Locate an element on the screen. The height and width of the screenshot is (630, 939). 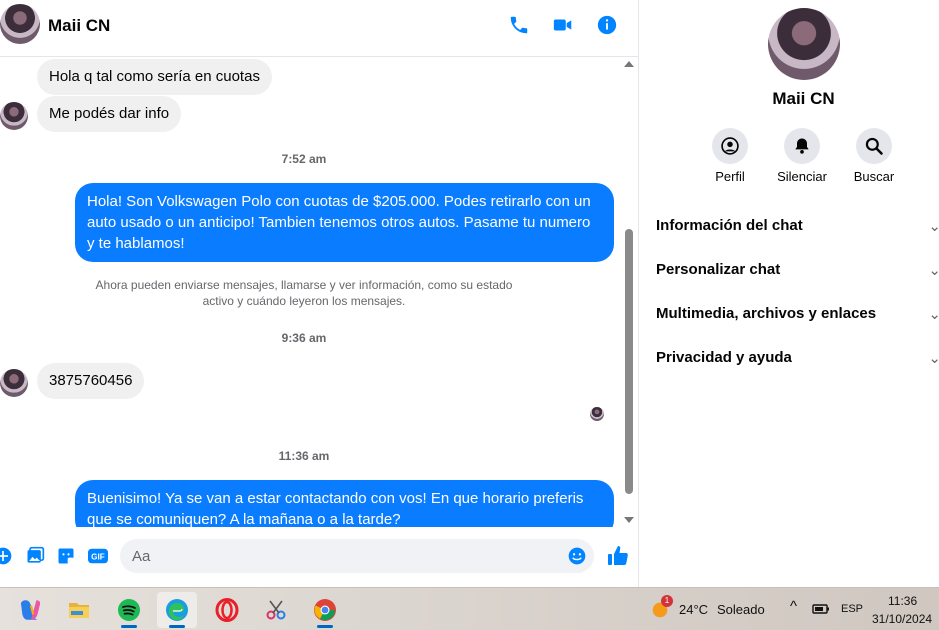
snipping-tool-icon is located at coordinates (276, 610).